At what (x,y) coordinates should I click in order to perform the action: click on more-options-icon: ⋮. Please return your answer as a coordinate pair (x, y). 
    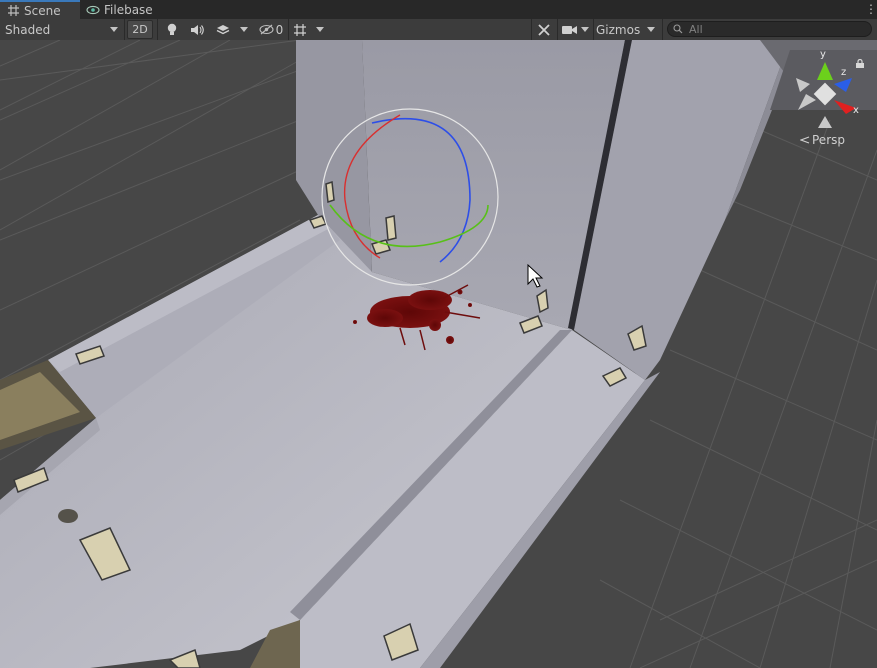
    Looking at the image, I should click on (871, 9).